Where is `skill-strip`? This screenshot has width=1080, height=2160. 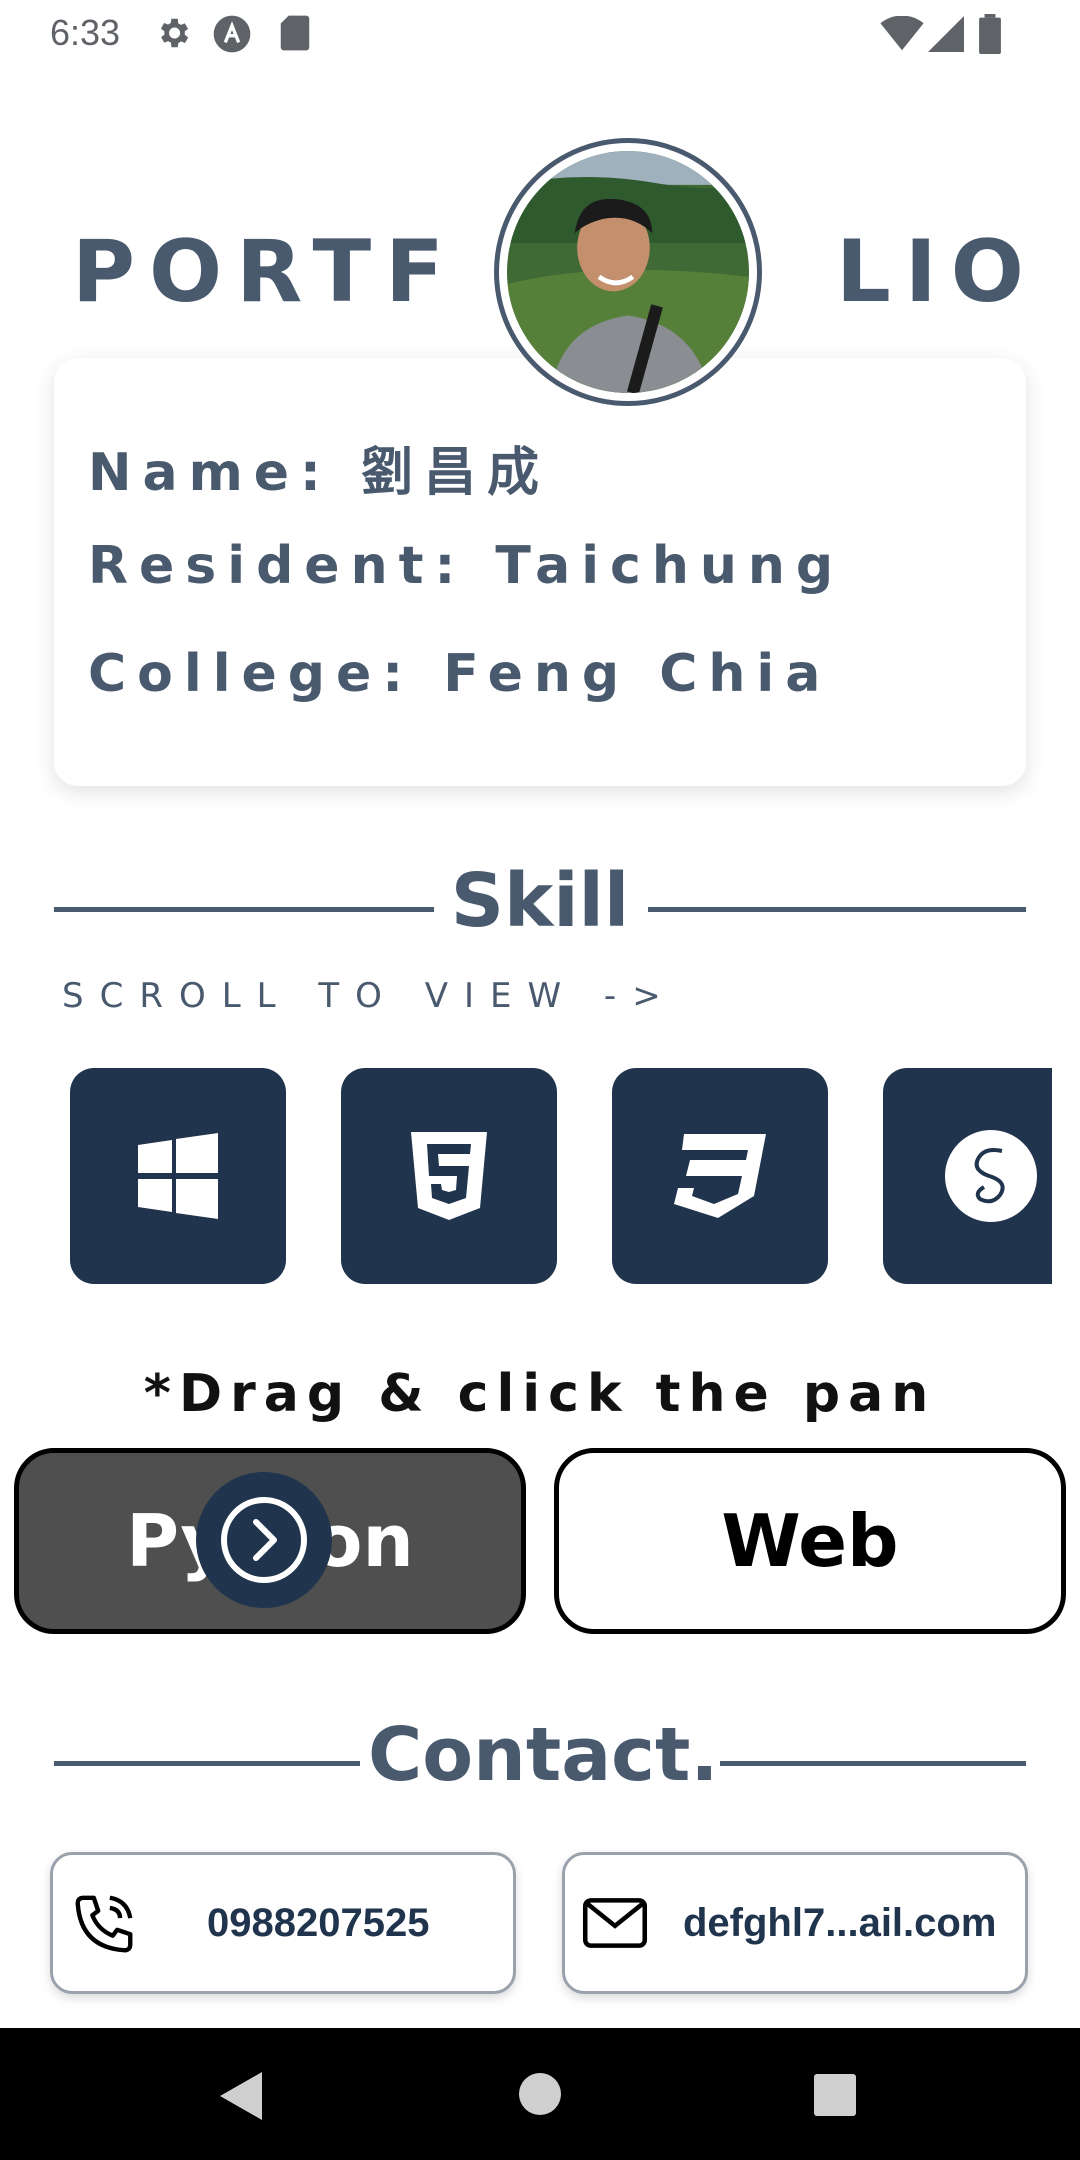
skill-strip is located at coordinates (526, 1177).